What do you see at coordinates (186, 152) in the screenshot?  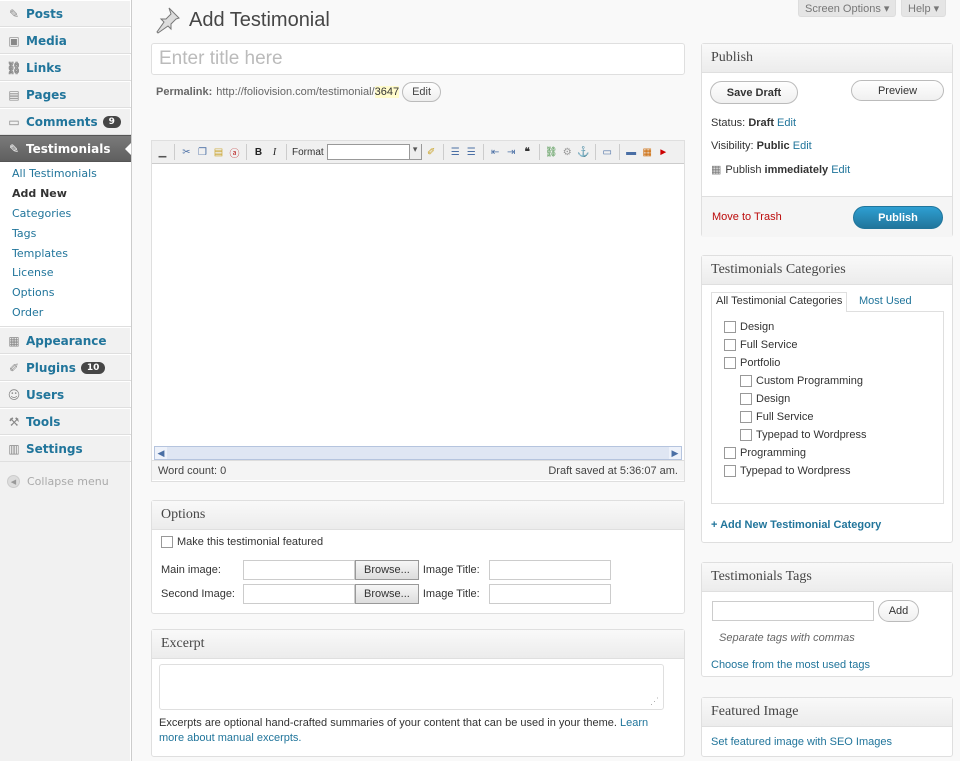 I see `cut-icon: ✂` at bounding box center [186, 152].